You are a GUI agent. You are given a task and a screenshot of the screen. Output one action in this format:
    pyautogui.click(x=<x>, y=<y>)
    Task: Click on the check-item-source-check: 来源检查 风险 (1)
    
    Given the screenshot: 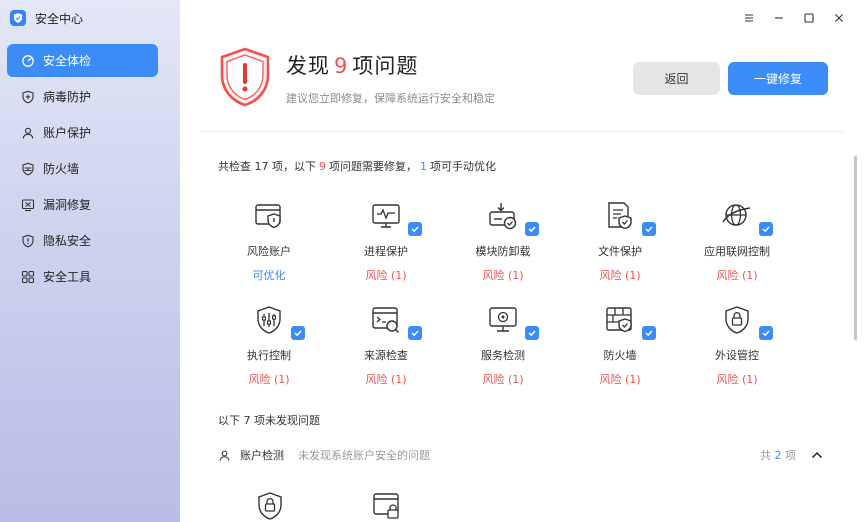 What is the action you would take?
    pyautogui.click(x=386, y=345)
    